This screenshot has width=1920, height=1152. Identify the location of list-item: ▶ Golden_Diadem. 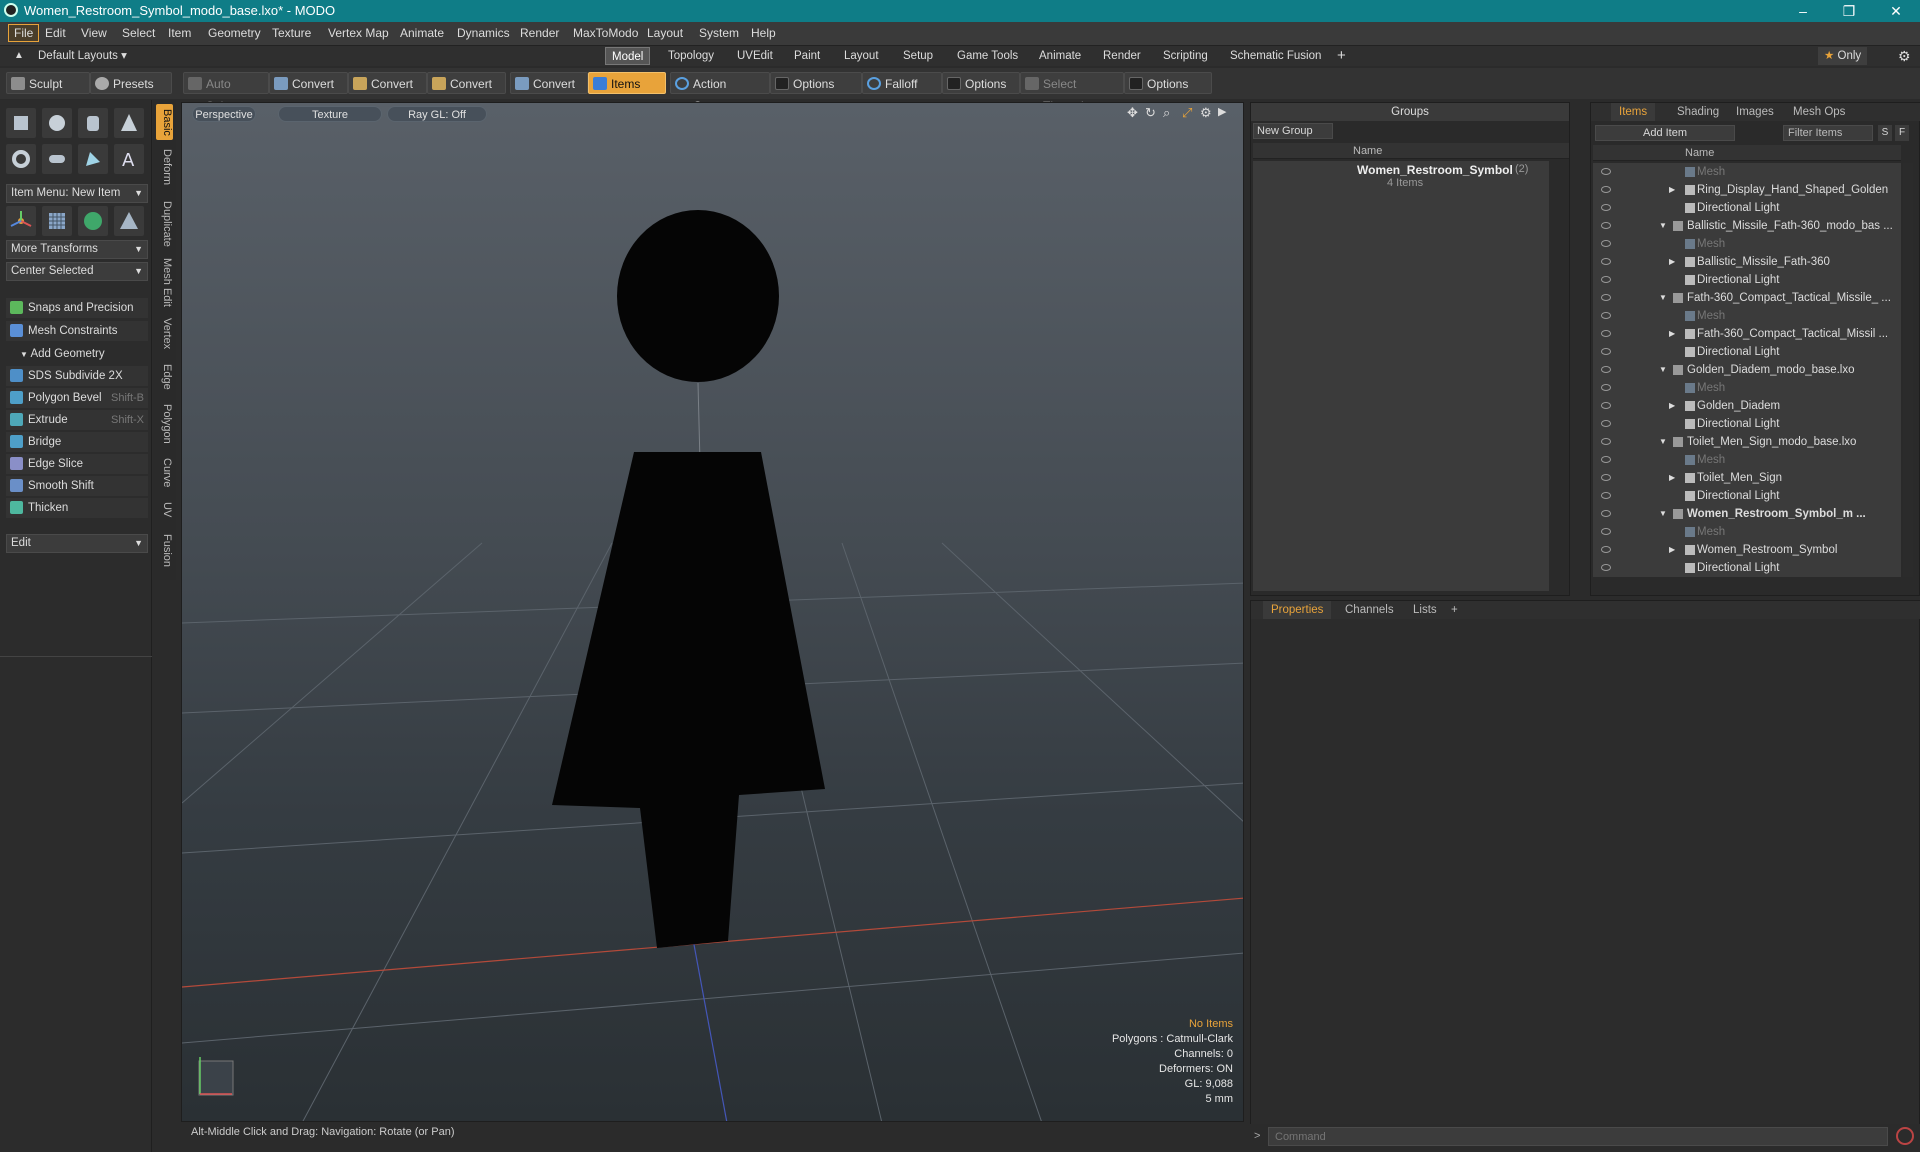
(1747, 406).